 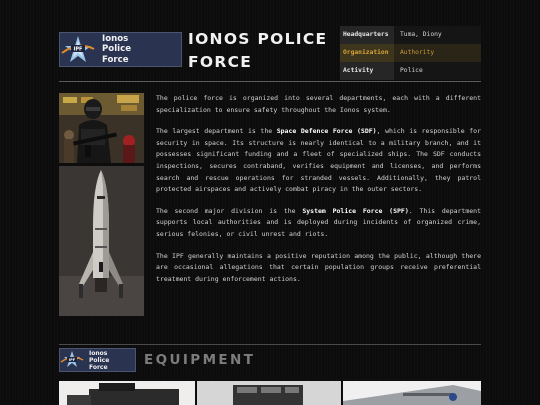 I want to click on infobox-value: Police, so click(x=437, y=71).